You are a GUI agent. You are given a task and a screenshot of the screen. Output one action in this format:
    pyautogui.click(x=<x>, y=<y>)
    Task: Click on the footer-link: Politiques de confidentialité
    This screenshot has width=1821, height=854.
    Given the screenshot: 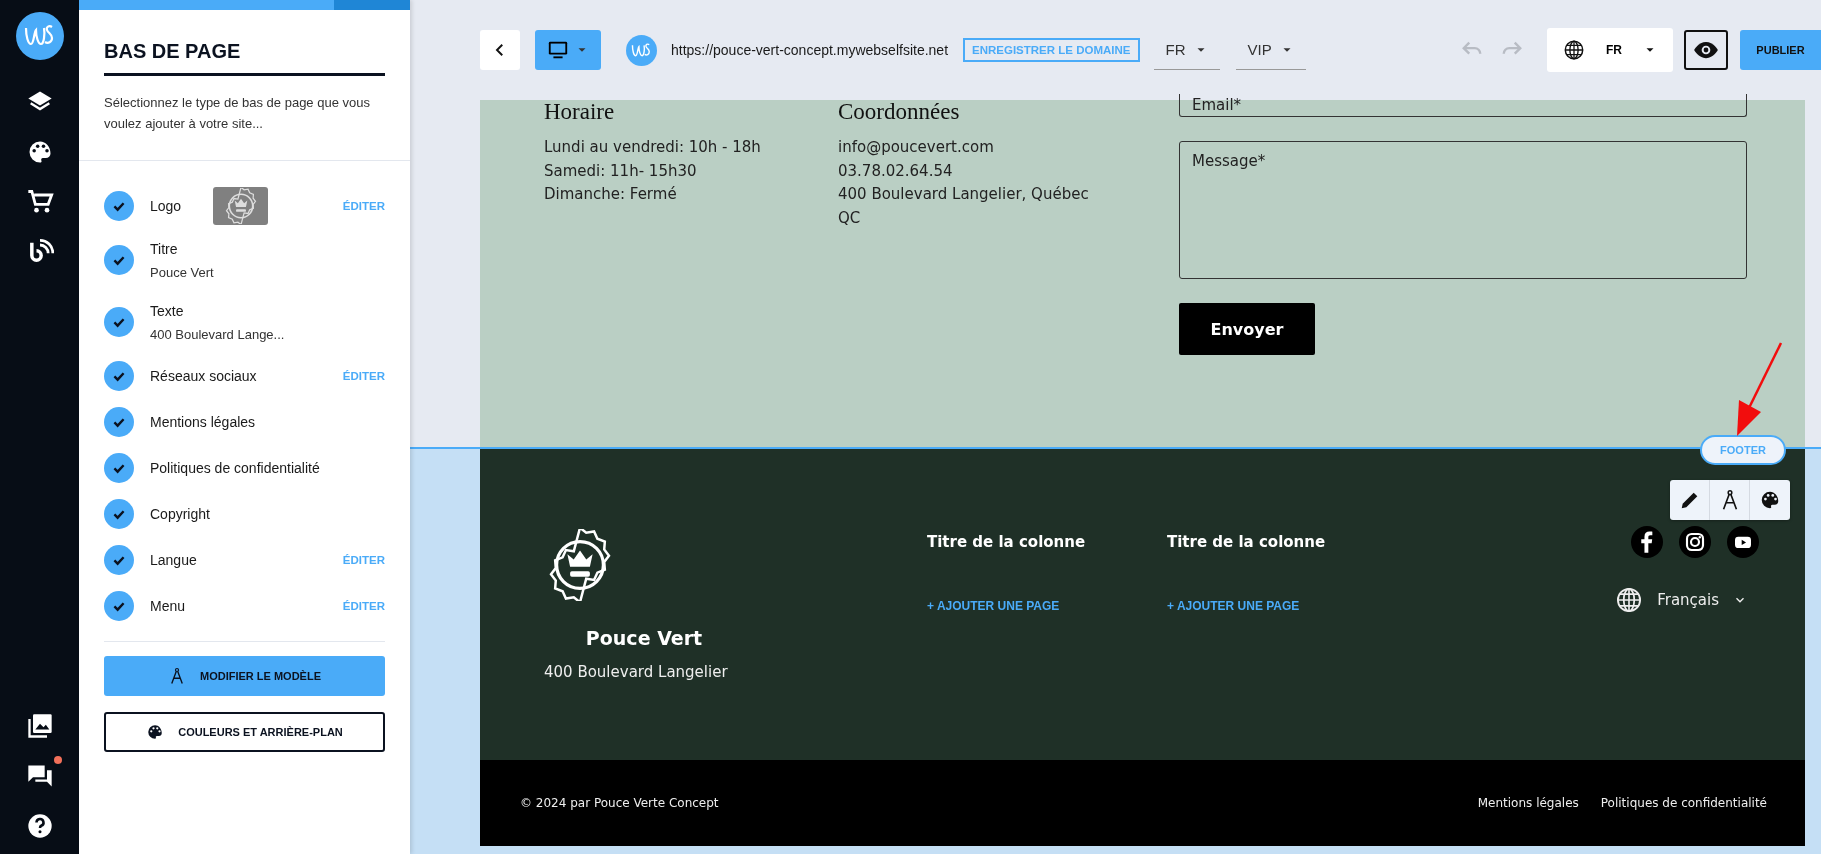 What is the action you would take?
    pyautogui.click(x=1683, y=803)
    